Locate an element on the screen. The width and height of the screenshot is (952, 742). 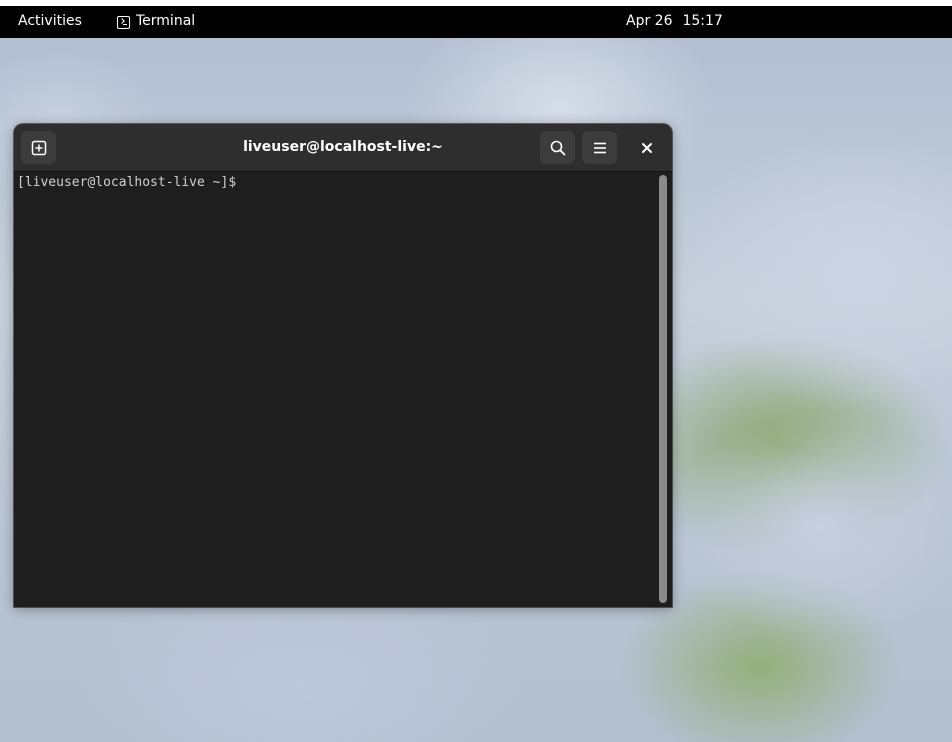
close-icon is located at coordinates (647, 148).